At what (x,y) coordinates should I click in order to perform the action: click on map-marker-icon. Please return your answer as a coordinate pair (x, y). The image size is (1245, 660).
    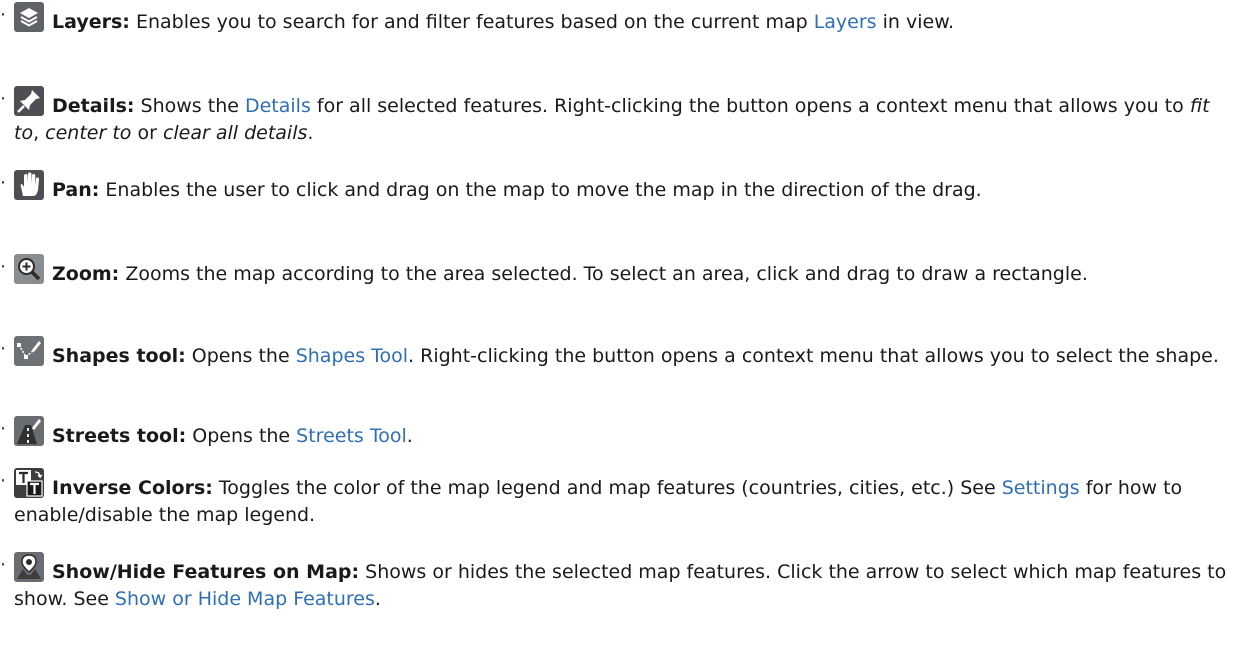
    Looking at the image, I should click on (29, 567).